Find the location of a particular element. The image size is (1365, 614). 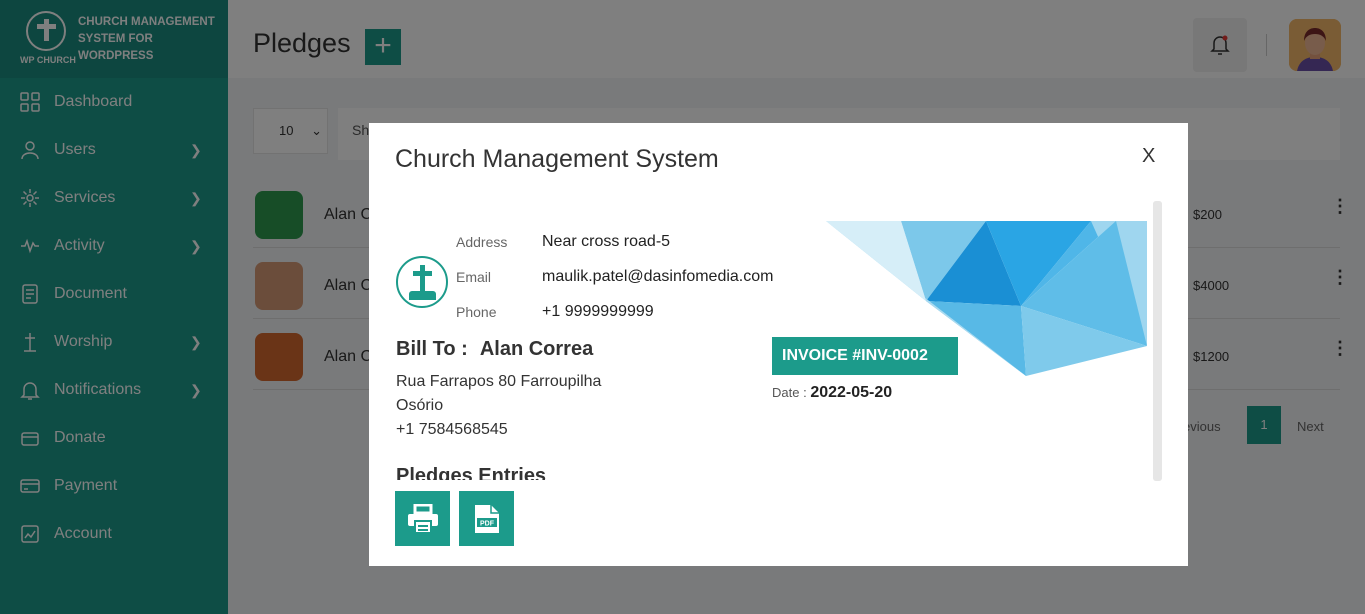

invoice-date: Date : 2022-05-20 is located at coordinates (832, 393).